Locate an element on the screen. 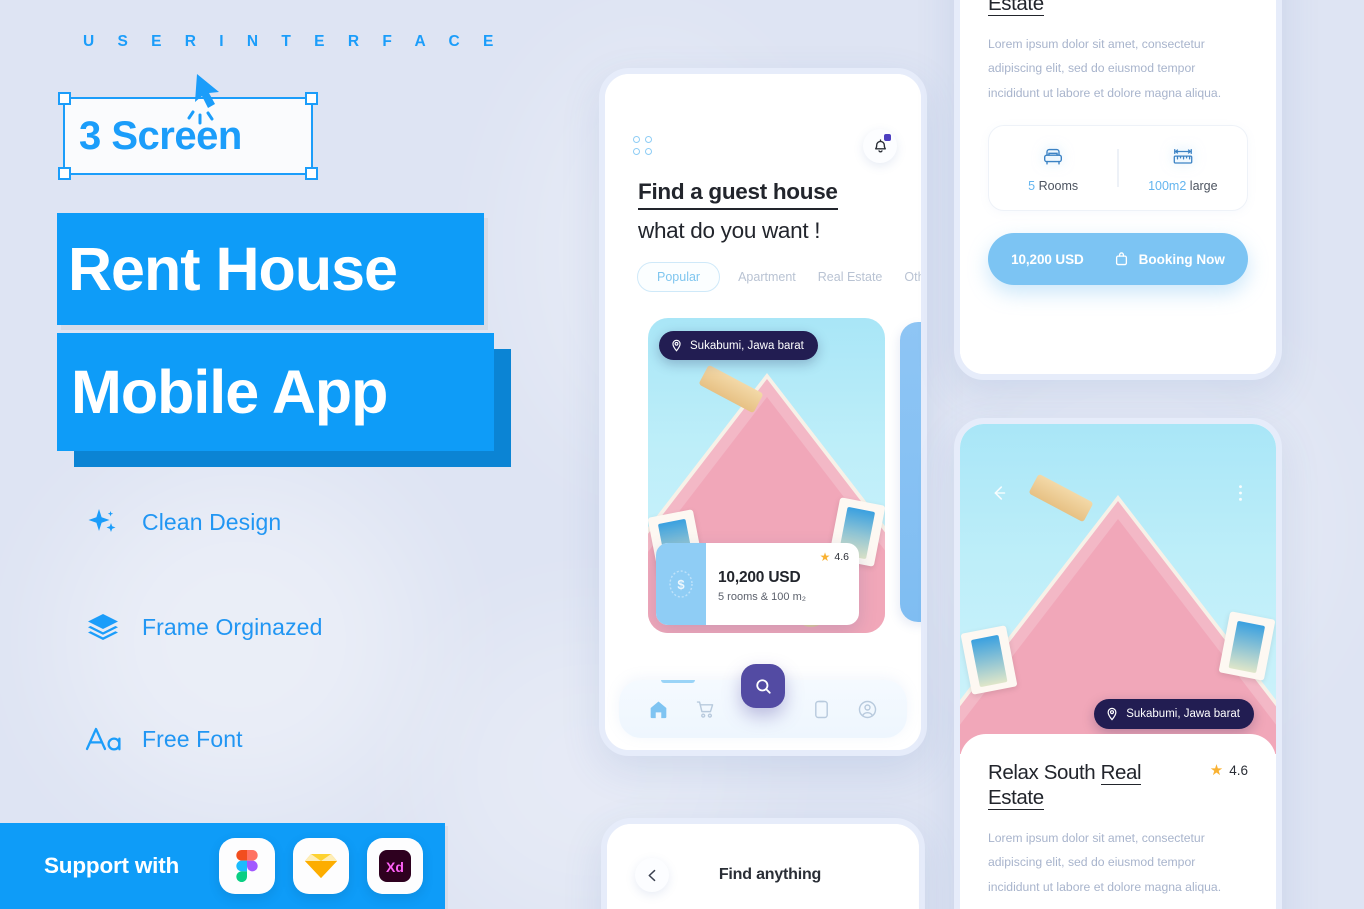 Image resolution: width=1364 pixels, height=909 pixels. detail-title-row: Relax South Real Estate ★ 4.6 is located at coordinates (1118, 8).